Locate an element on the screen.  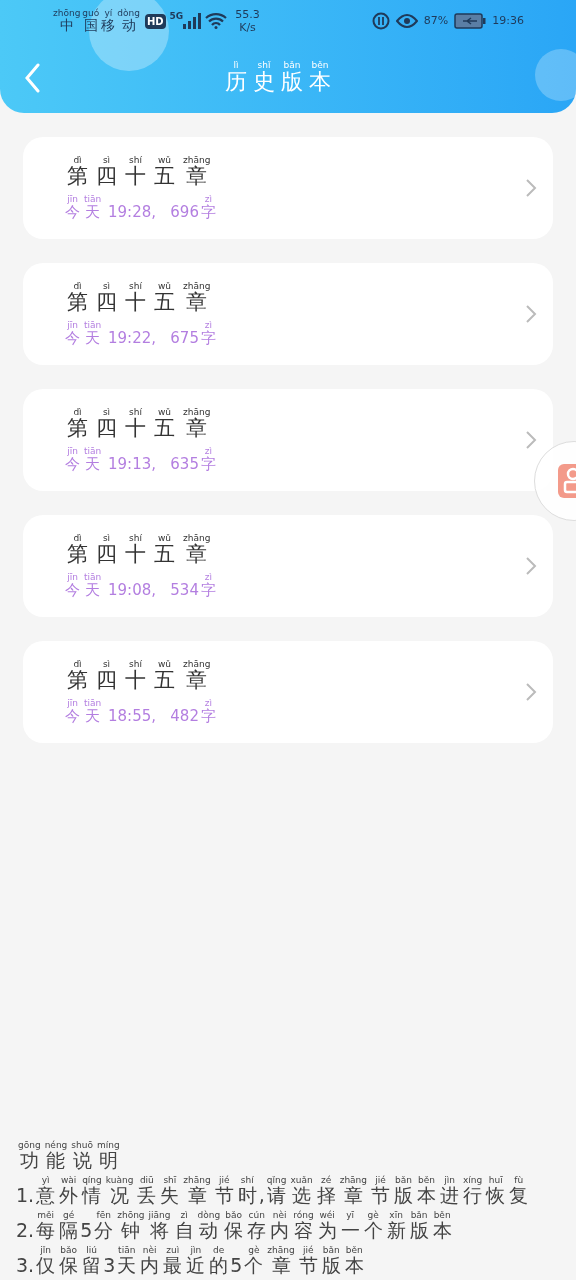
version-card: dì 第 sì 四 shí 十 wǔ 五 zhāng 章 jīn 今 tiān 天 19:13, 635 zì 字 is located at coordinates (288, 440).